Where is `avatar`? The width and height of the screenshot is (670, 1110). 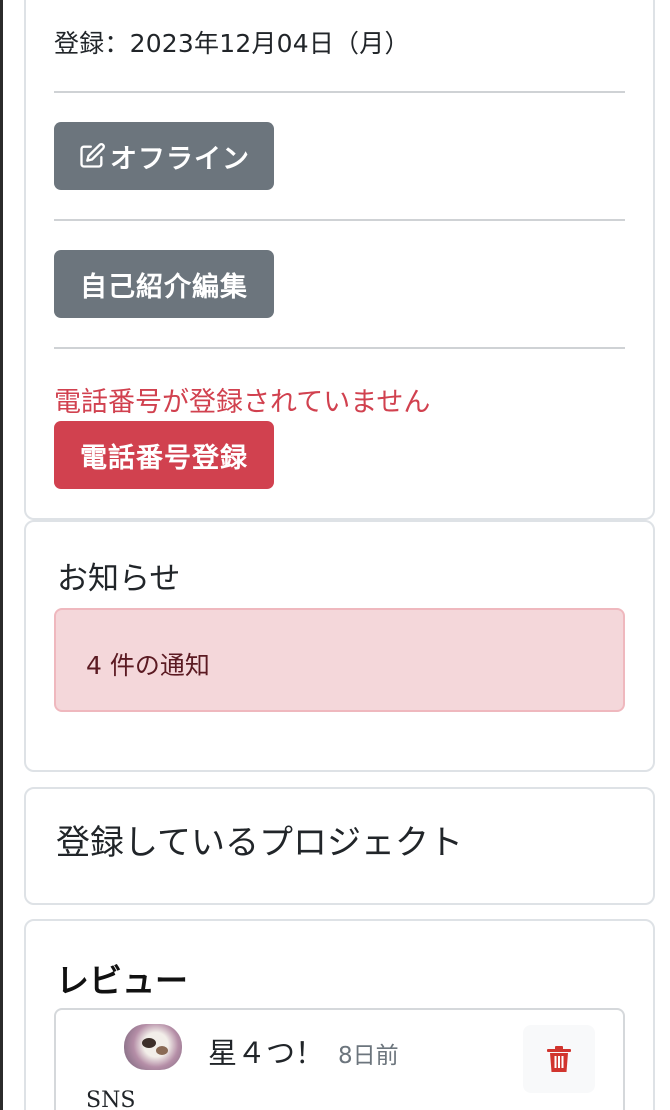 avatar is located at coordinates (153, 1047).